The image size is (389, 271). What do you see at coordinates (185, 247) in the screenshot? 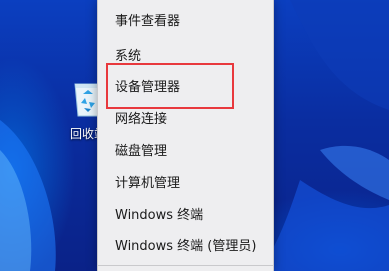
I see `menu-item-windows-terminal-admin: Windows 终端 (管理员)` at bounding box center [185, 247].